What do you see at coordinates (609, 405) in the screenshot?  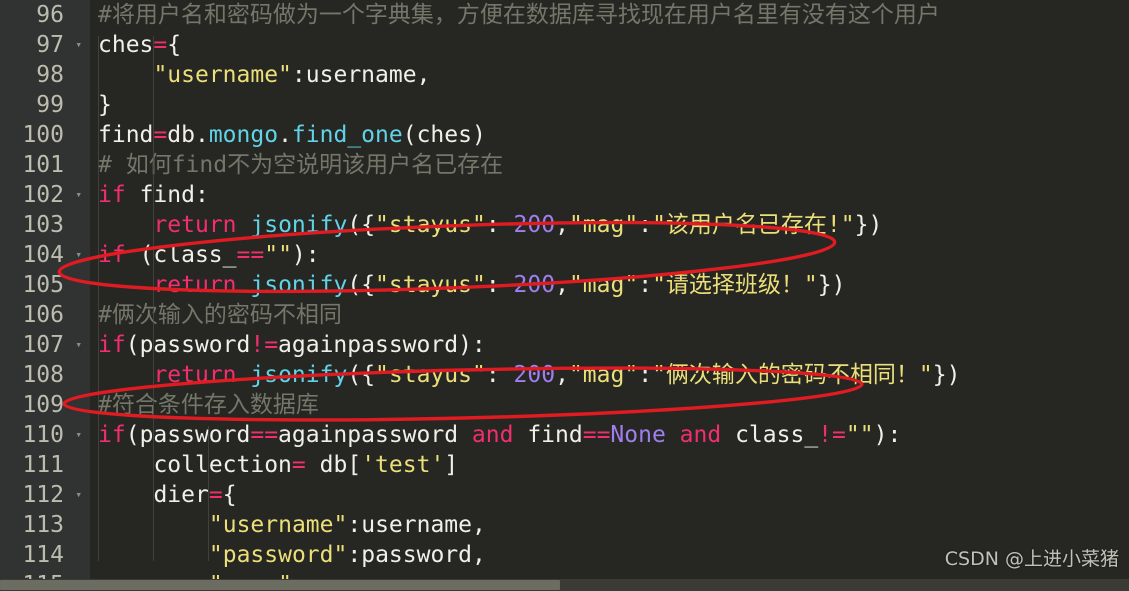 I see `code-line: #符合条件存入数据库` at bounding box center [609, 405].